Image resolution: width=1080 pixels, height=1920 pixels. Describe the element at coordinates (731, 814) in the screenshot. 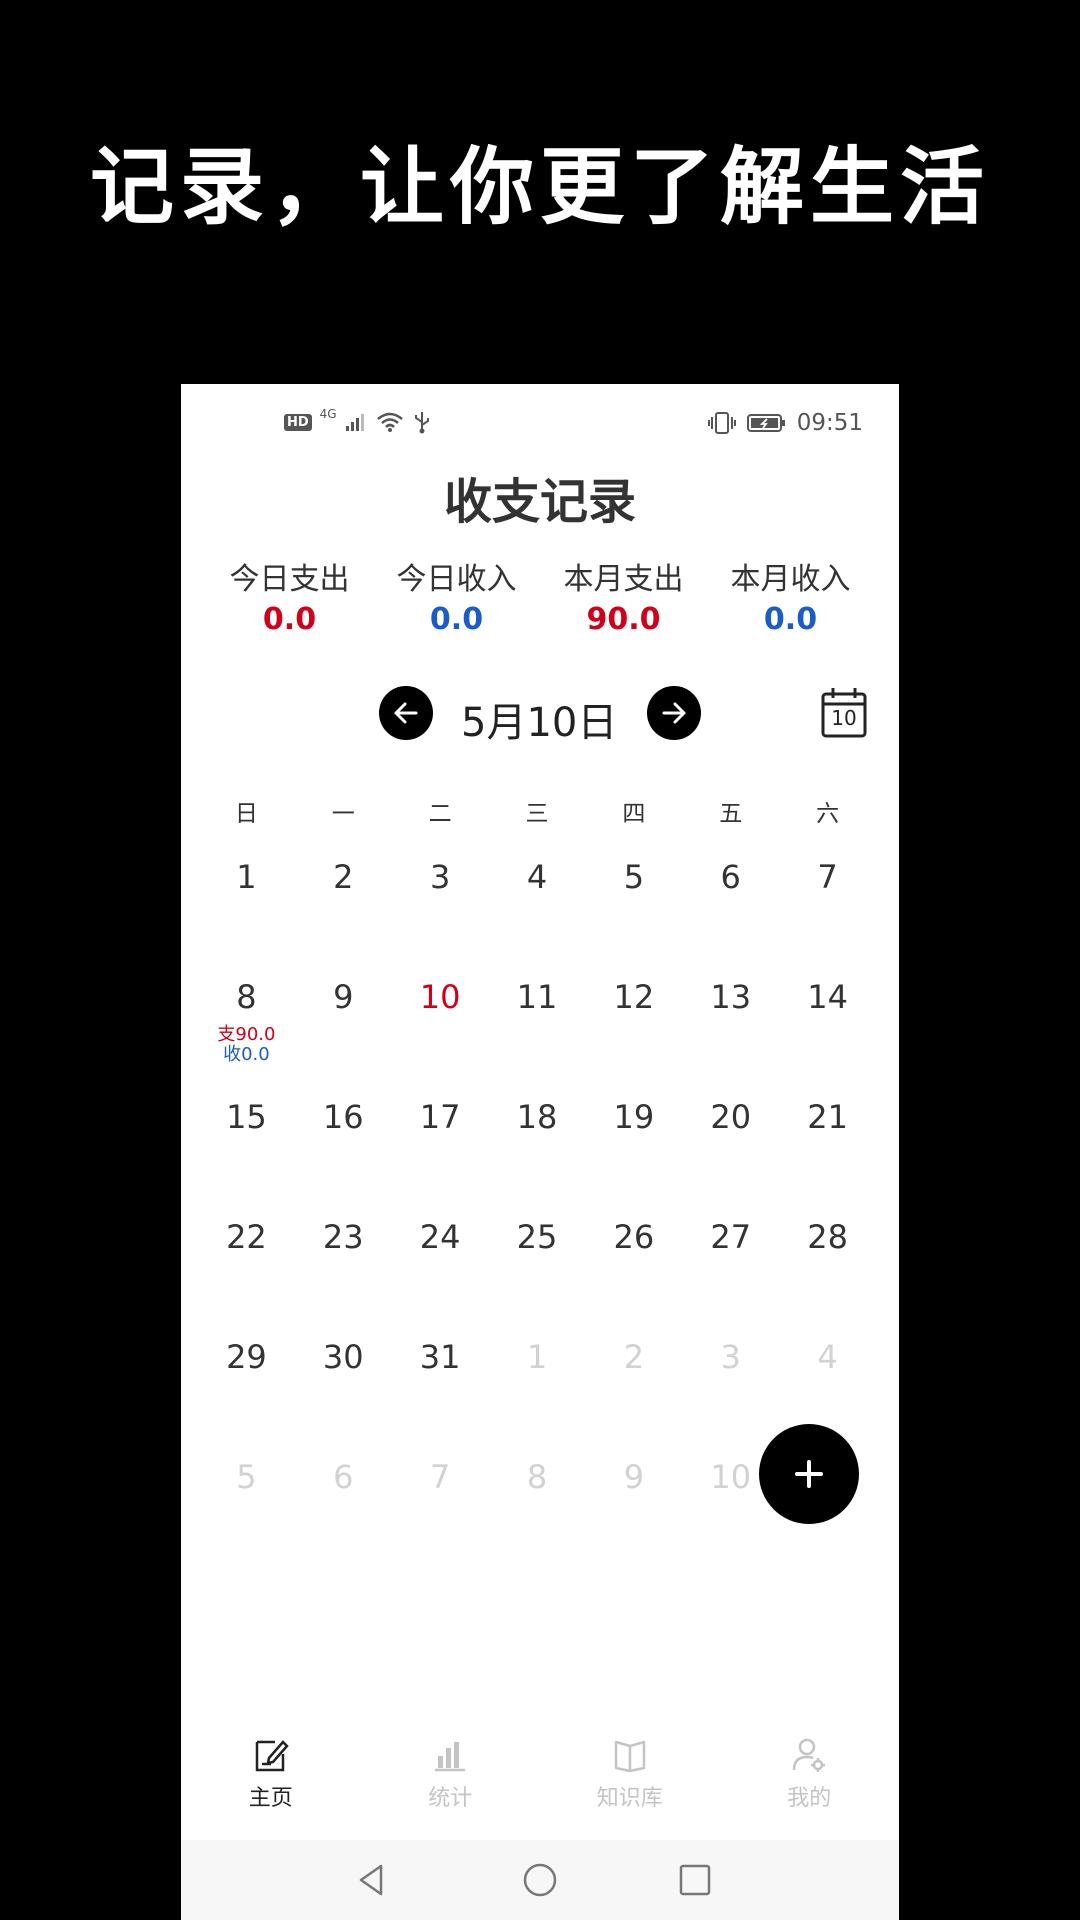

I see `weekday-label: 五` at that location.